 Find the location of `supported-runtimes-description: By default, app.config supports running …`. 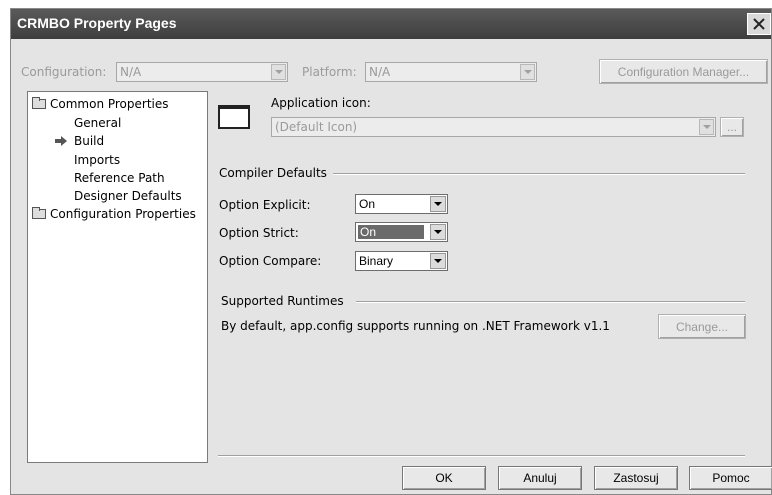

supported-runtimes-description: By default, app.config supports running … is located at coordinates (415, 326).